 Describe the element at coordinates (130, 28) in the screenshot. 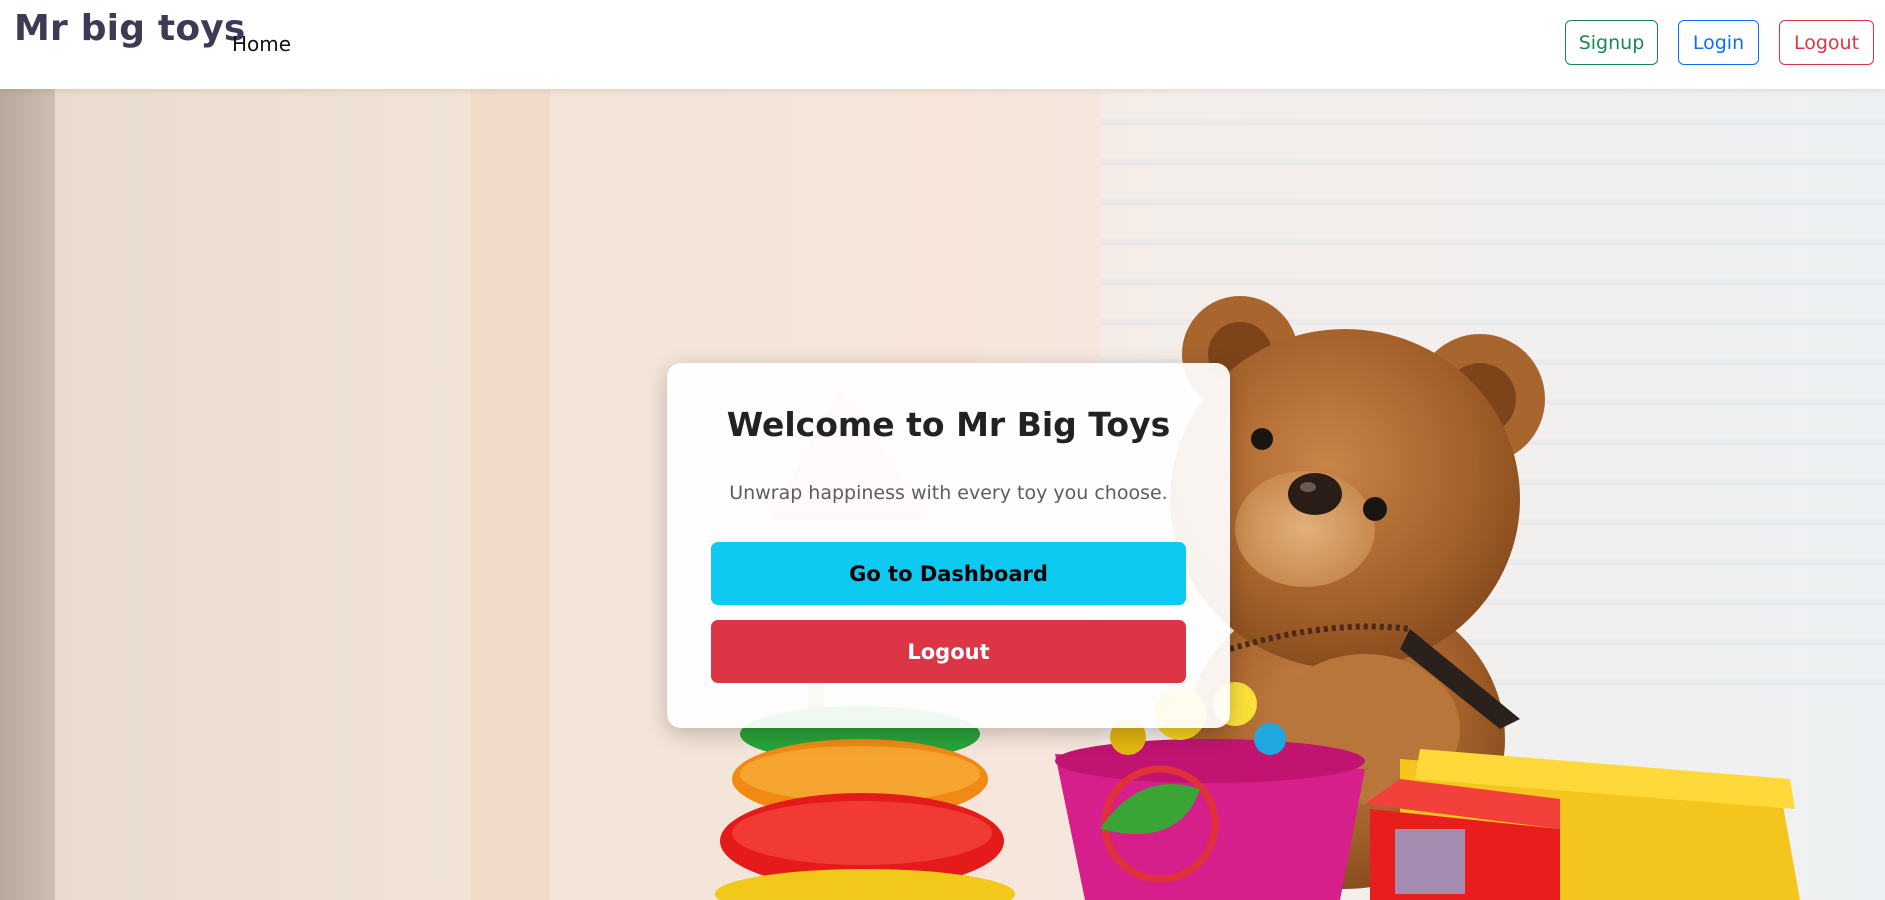

I see `brand-logo: Mr big toys` at that location.